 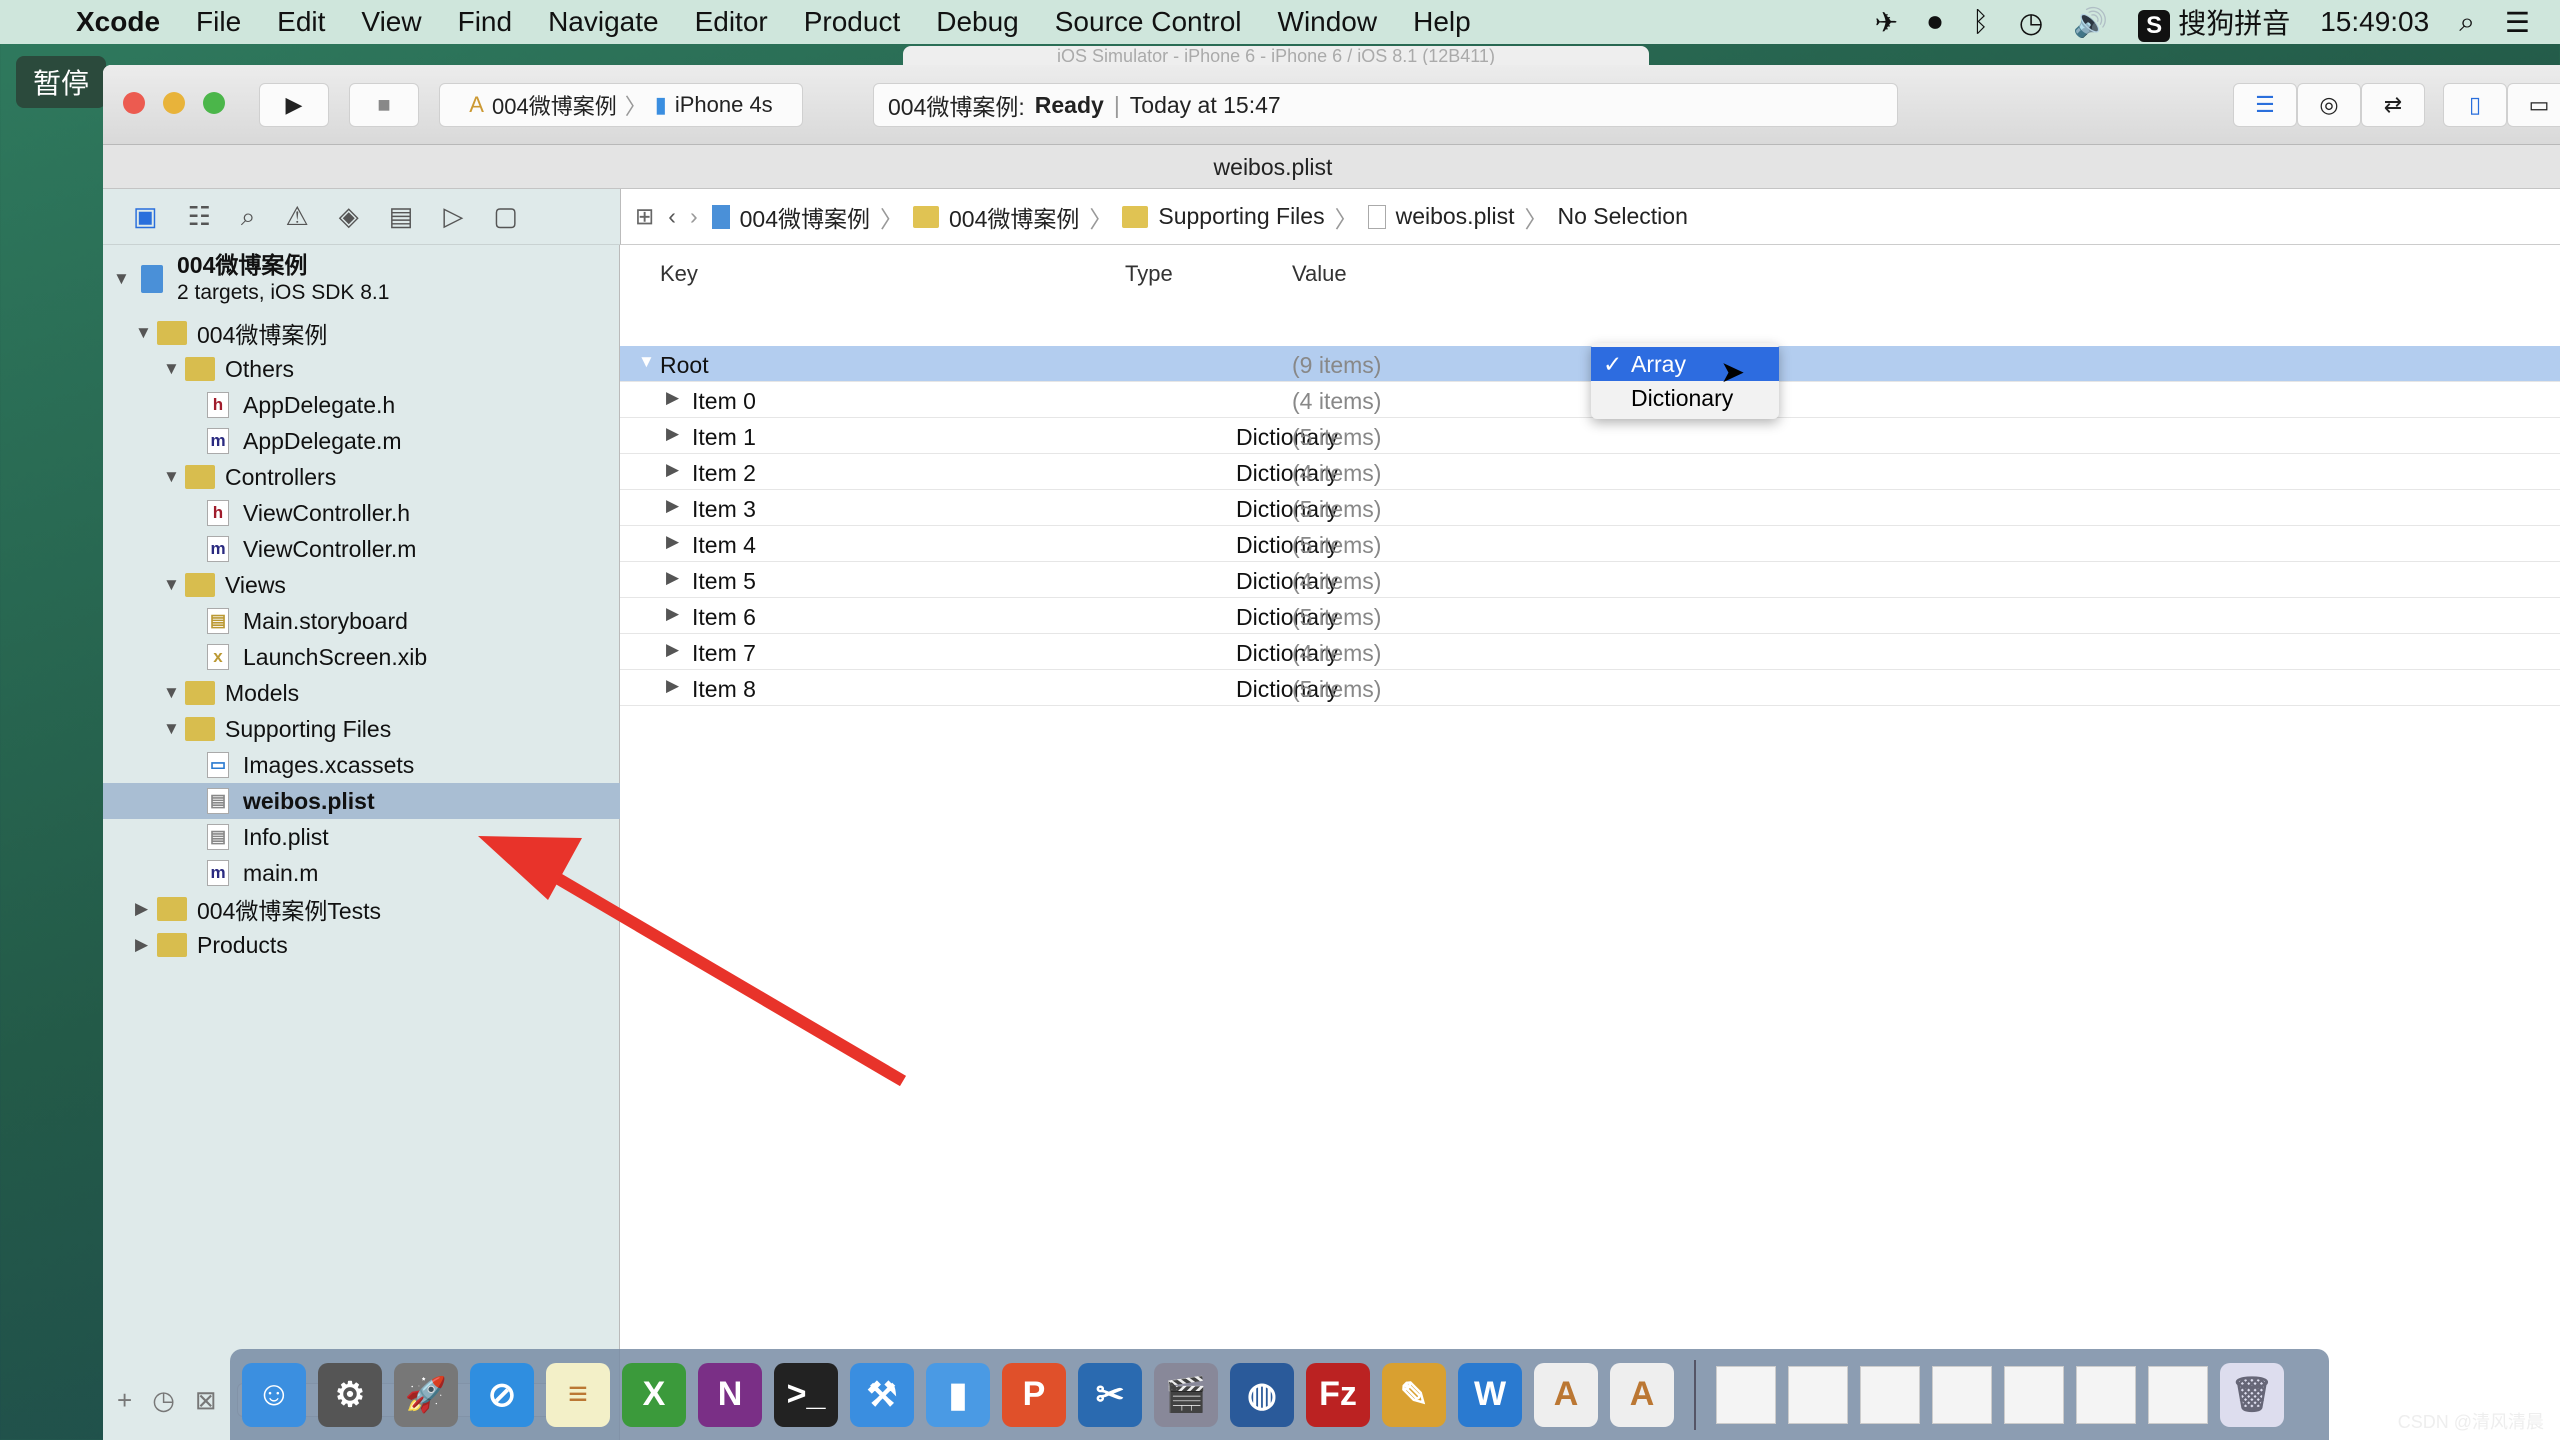 I want to click on stop-button: ■, so click(x=384, y=105).